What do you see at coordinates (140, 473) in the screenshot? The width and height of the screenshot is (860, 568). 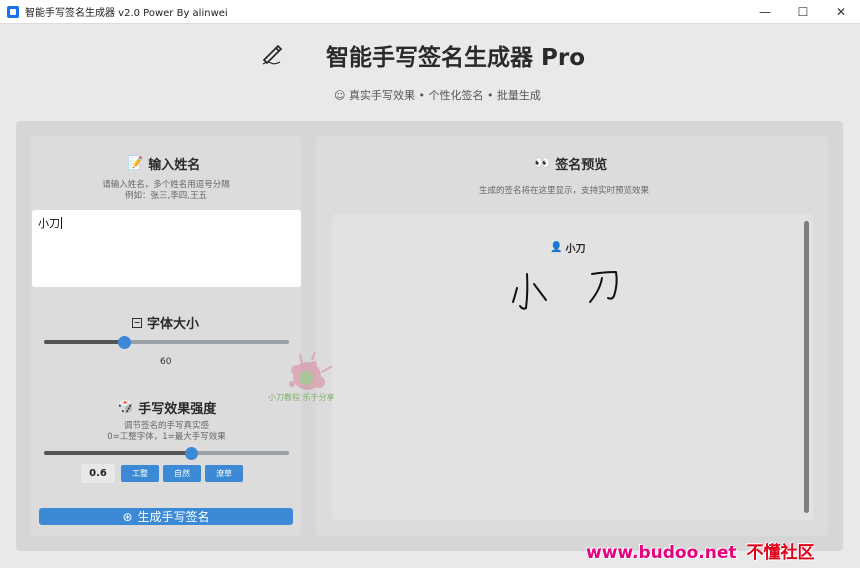 I see `preset-neat-button: 工整` at bounding box center [140, 473].